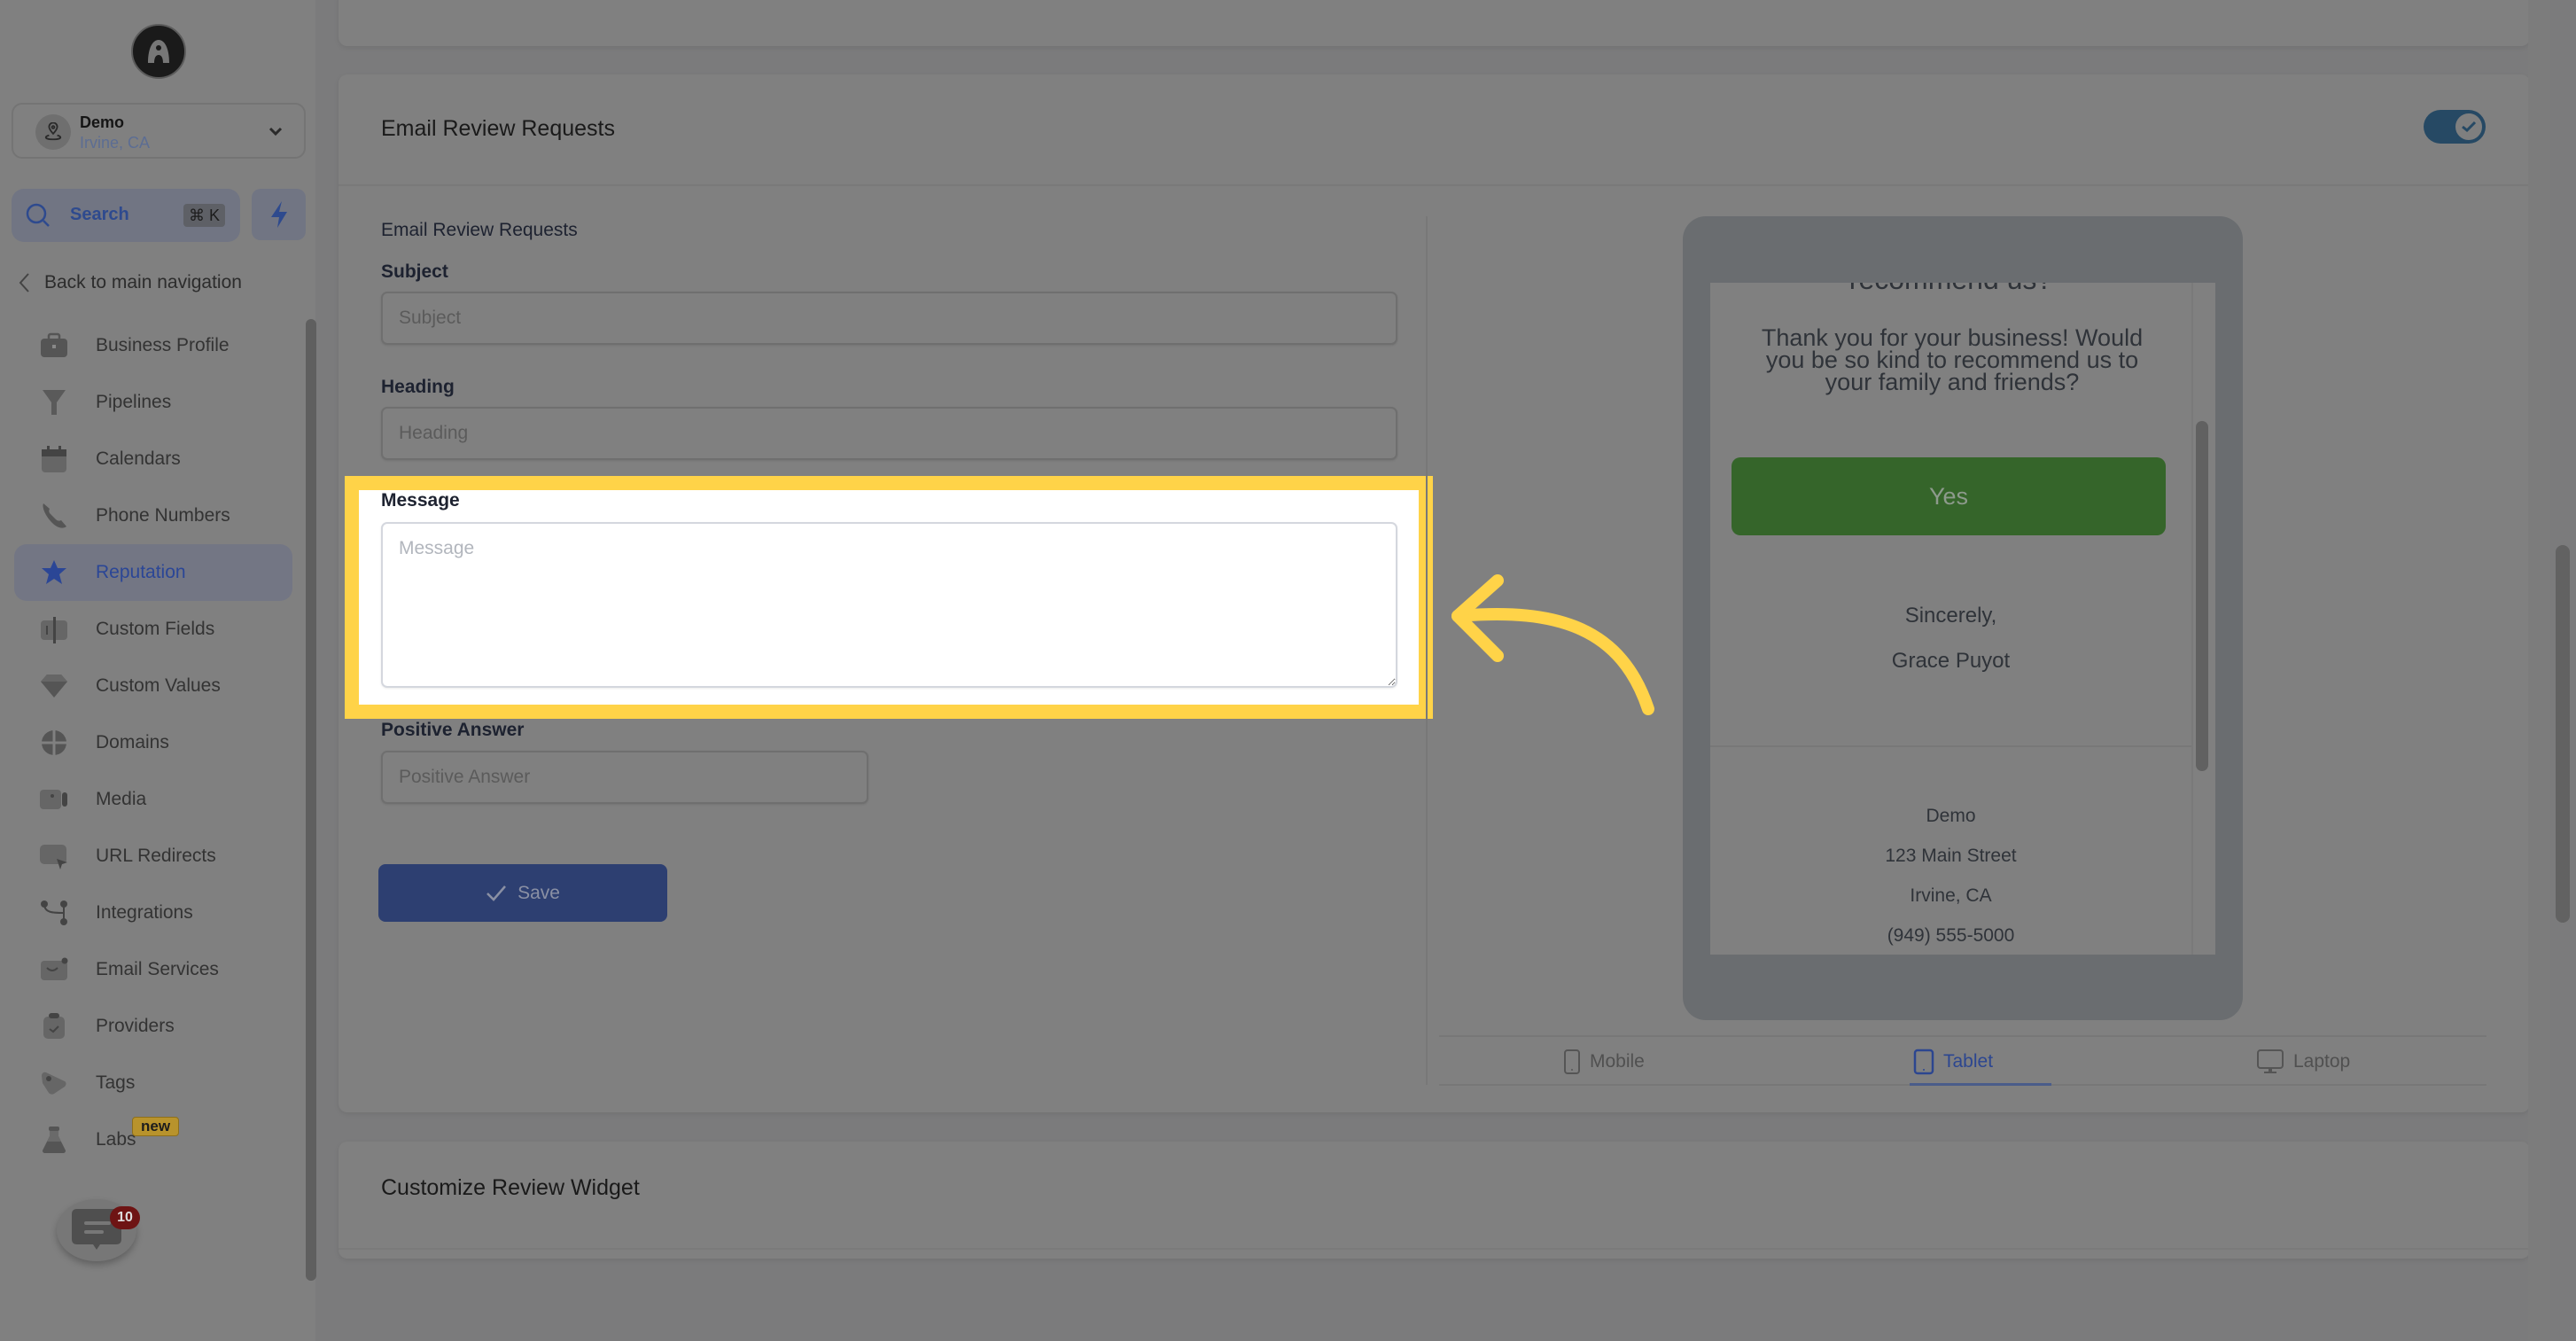 Image resolution: width=2576 pixels, height=1341 pixels. What do you see at coordinates (54, 346) in the screenshot?
I see `briefcase-icon` at bounding box center [54, 346].